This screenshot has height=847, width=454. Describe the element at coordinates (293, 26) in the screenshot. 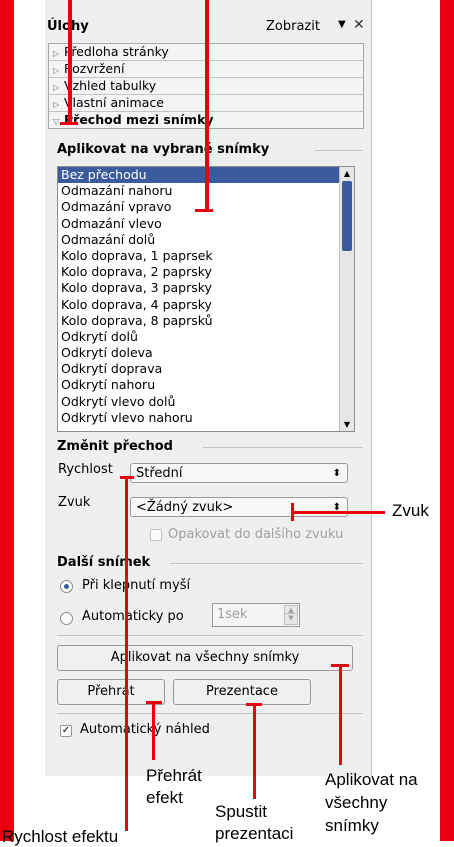

I see `view-menu-button: Zobrazit` at that location.